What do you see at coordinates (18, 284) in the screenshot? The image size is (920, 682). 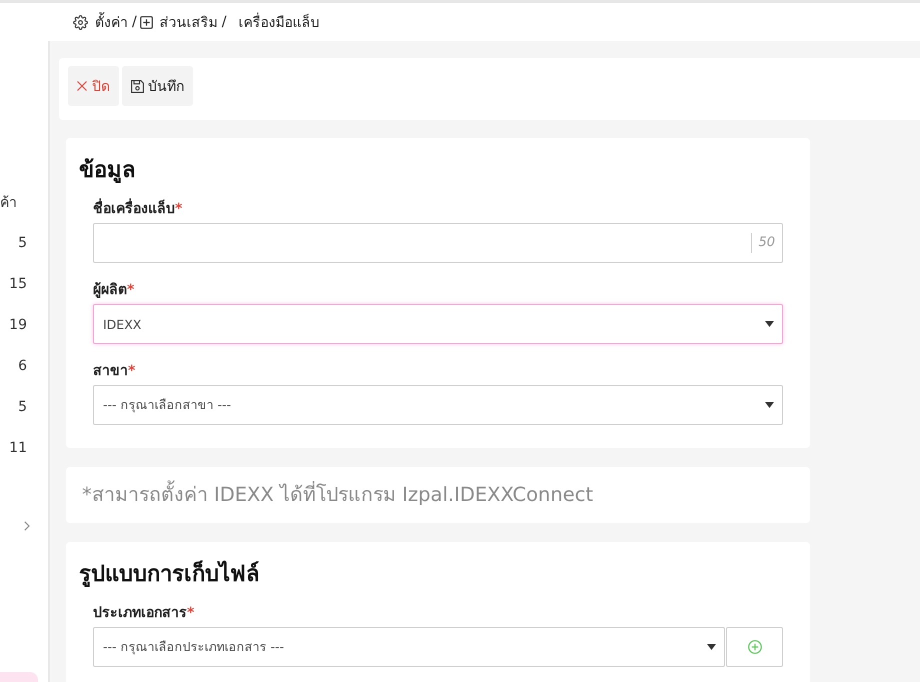 I see `menu-count: 15` at bounding box center [18, 284].